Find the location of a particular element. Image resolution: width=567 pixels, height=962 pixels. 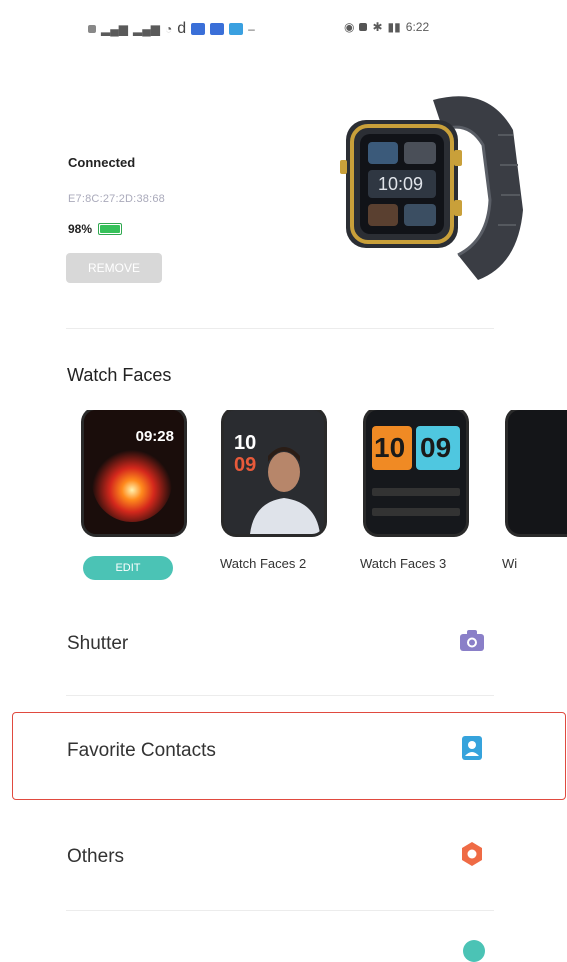

watch-face-4-label: Wi is located at coordinates (510, 563).